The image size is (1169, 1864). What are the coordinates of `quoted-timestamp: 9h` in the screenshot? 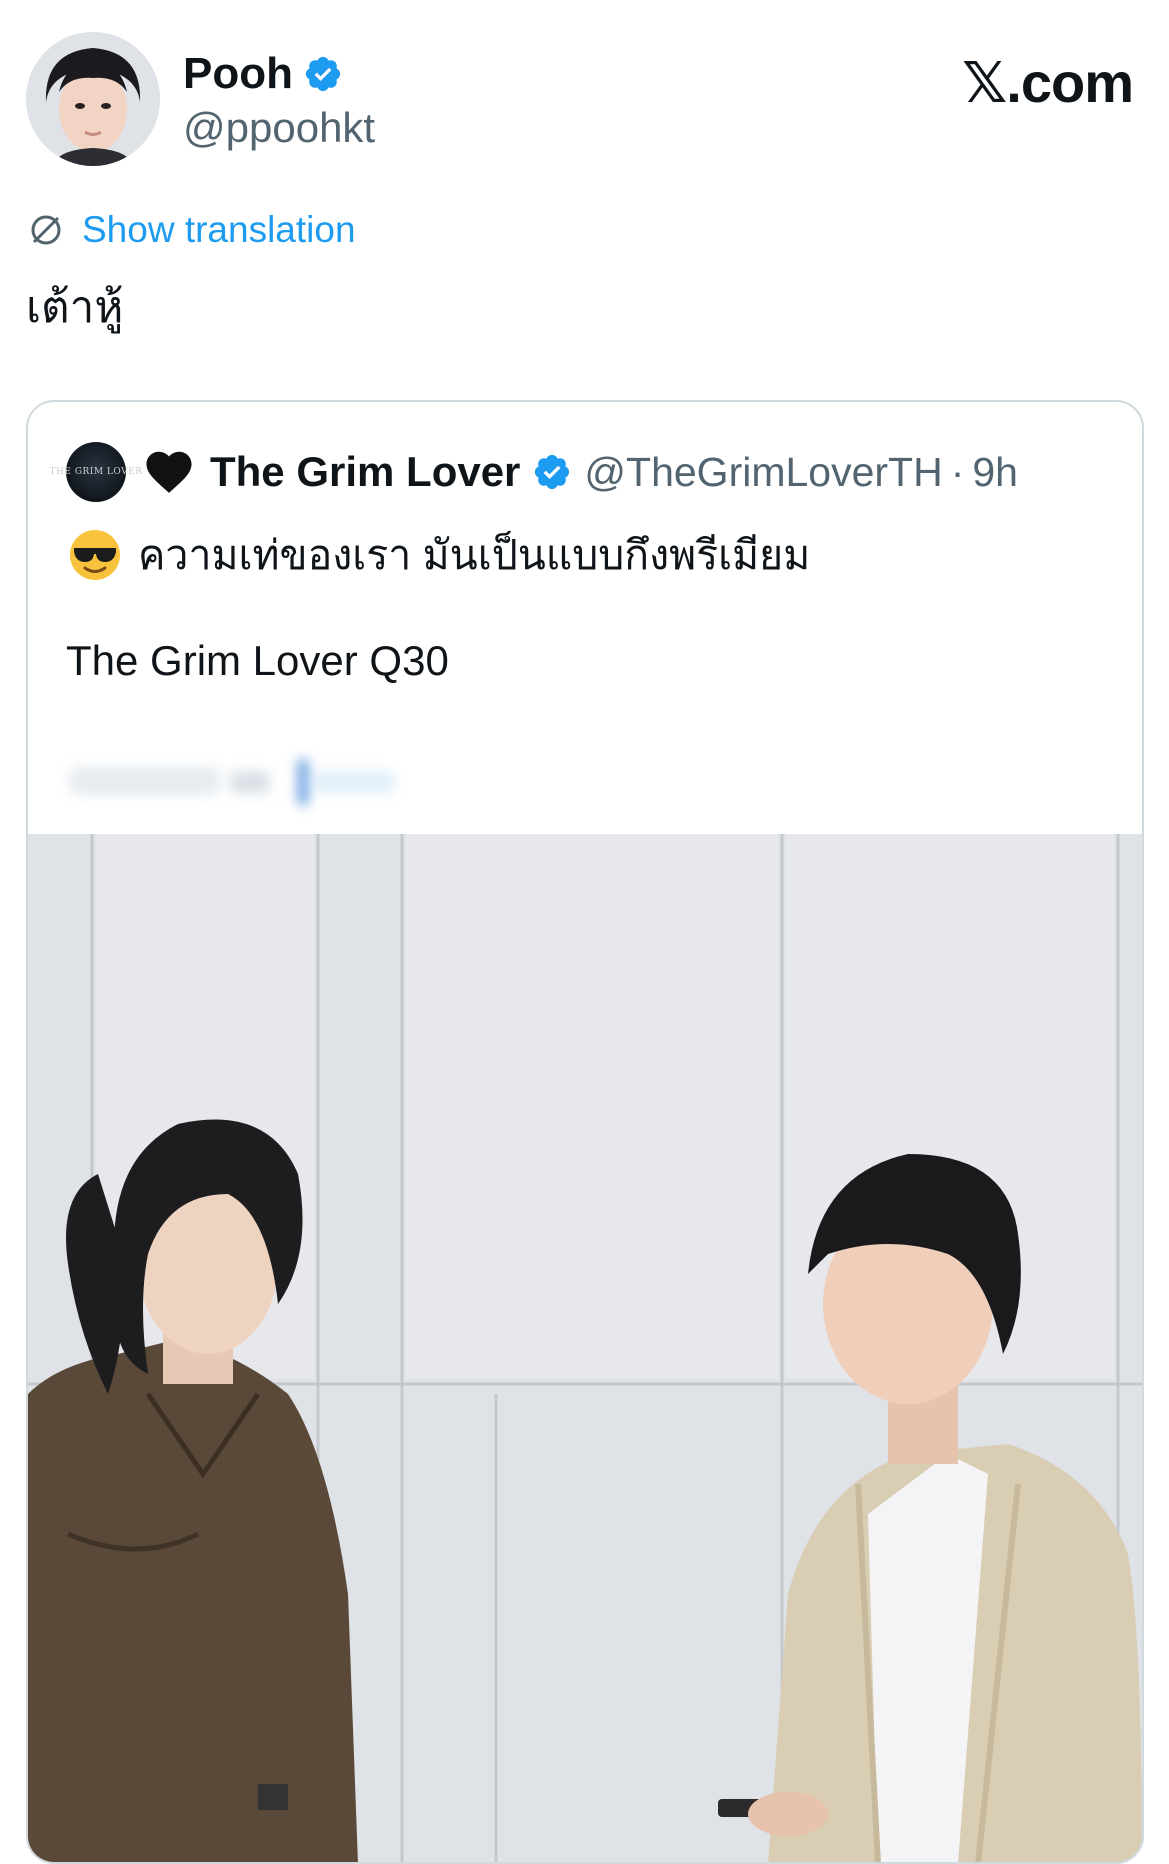 It's located at (995, 472).